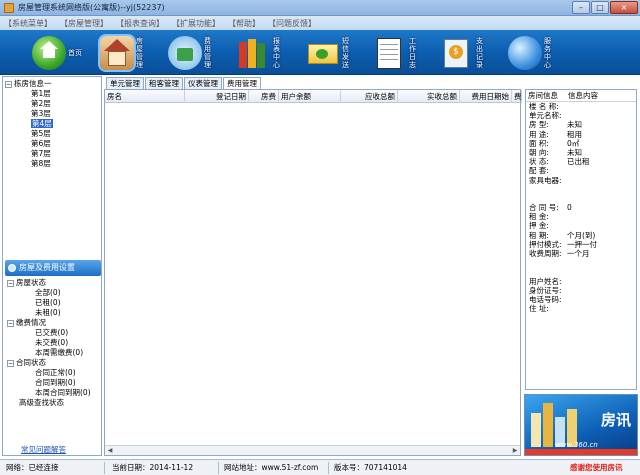 This screenshot has height=475, width=640. Describe the element at coordinates (41, 113) in the screenshot. I see `floor-label: 第3层` at that location.